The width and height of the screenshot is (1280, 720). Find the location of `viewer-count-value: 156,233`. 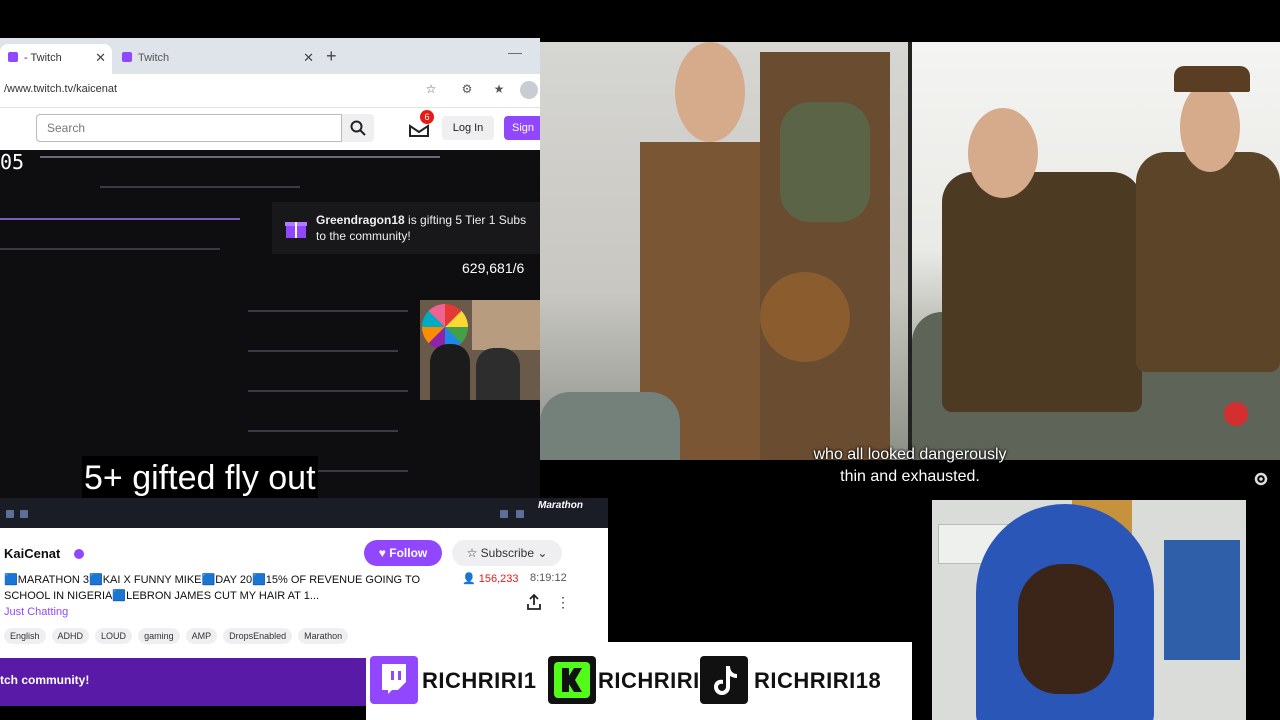

viewer-count-value: 156,233 is located at coordinates (498, 579).